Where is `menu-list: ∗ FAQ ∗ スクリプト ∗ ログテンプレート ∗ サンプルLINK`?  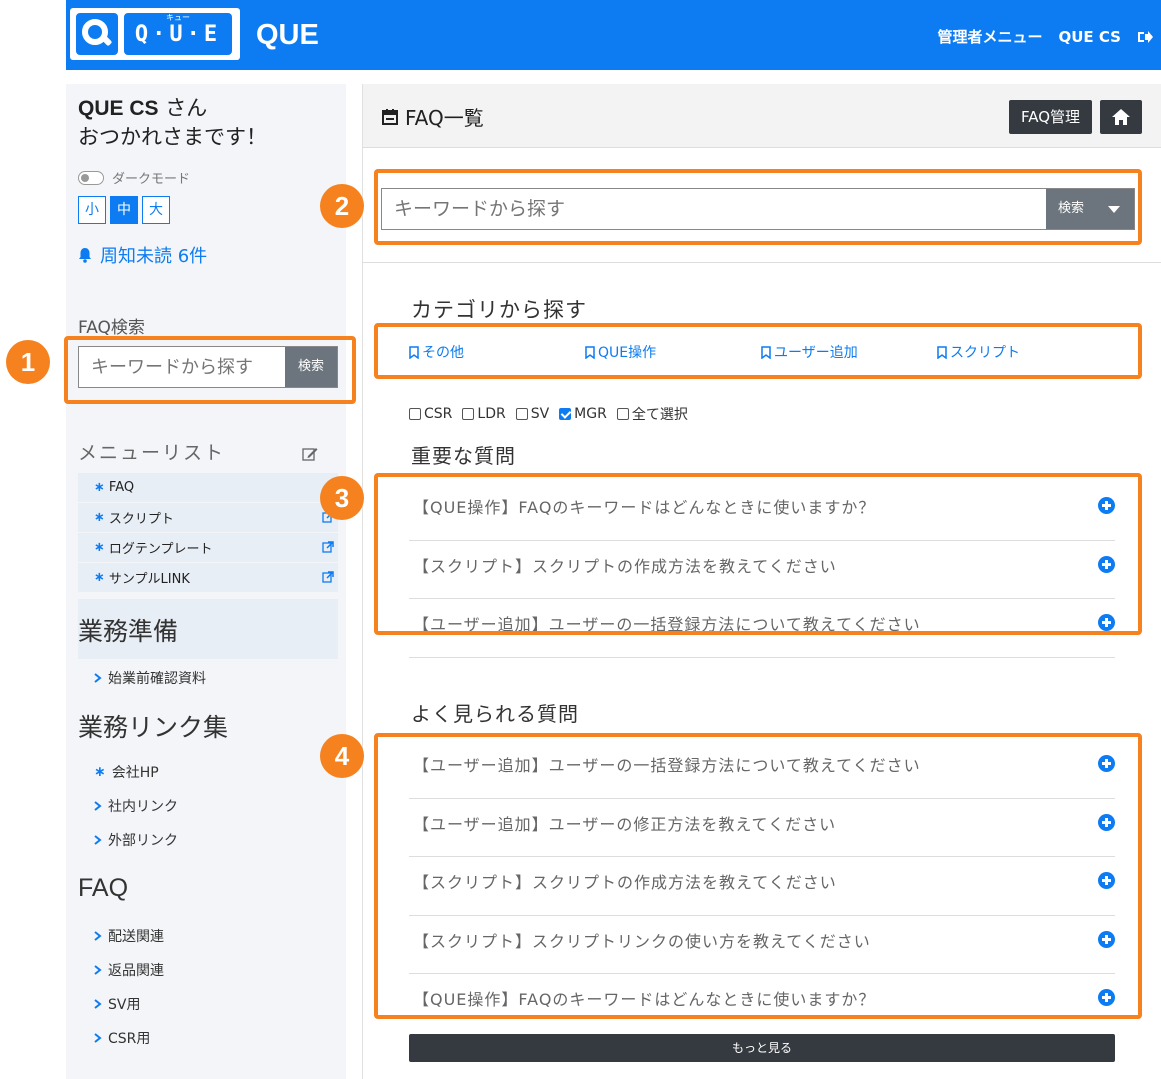 menu-list: ∗ FAQ ∗ スクリプト ∗ ログテンプレート ∗ サンプルLINK is located at coordinates (208, 532).